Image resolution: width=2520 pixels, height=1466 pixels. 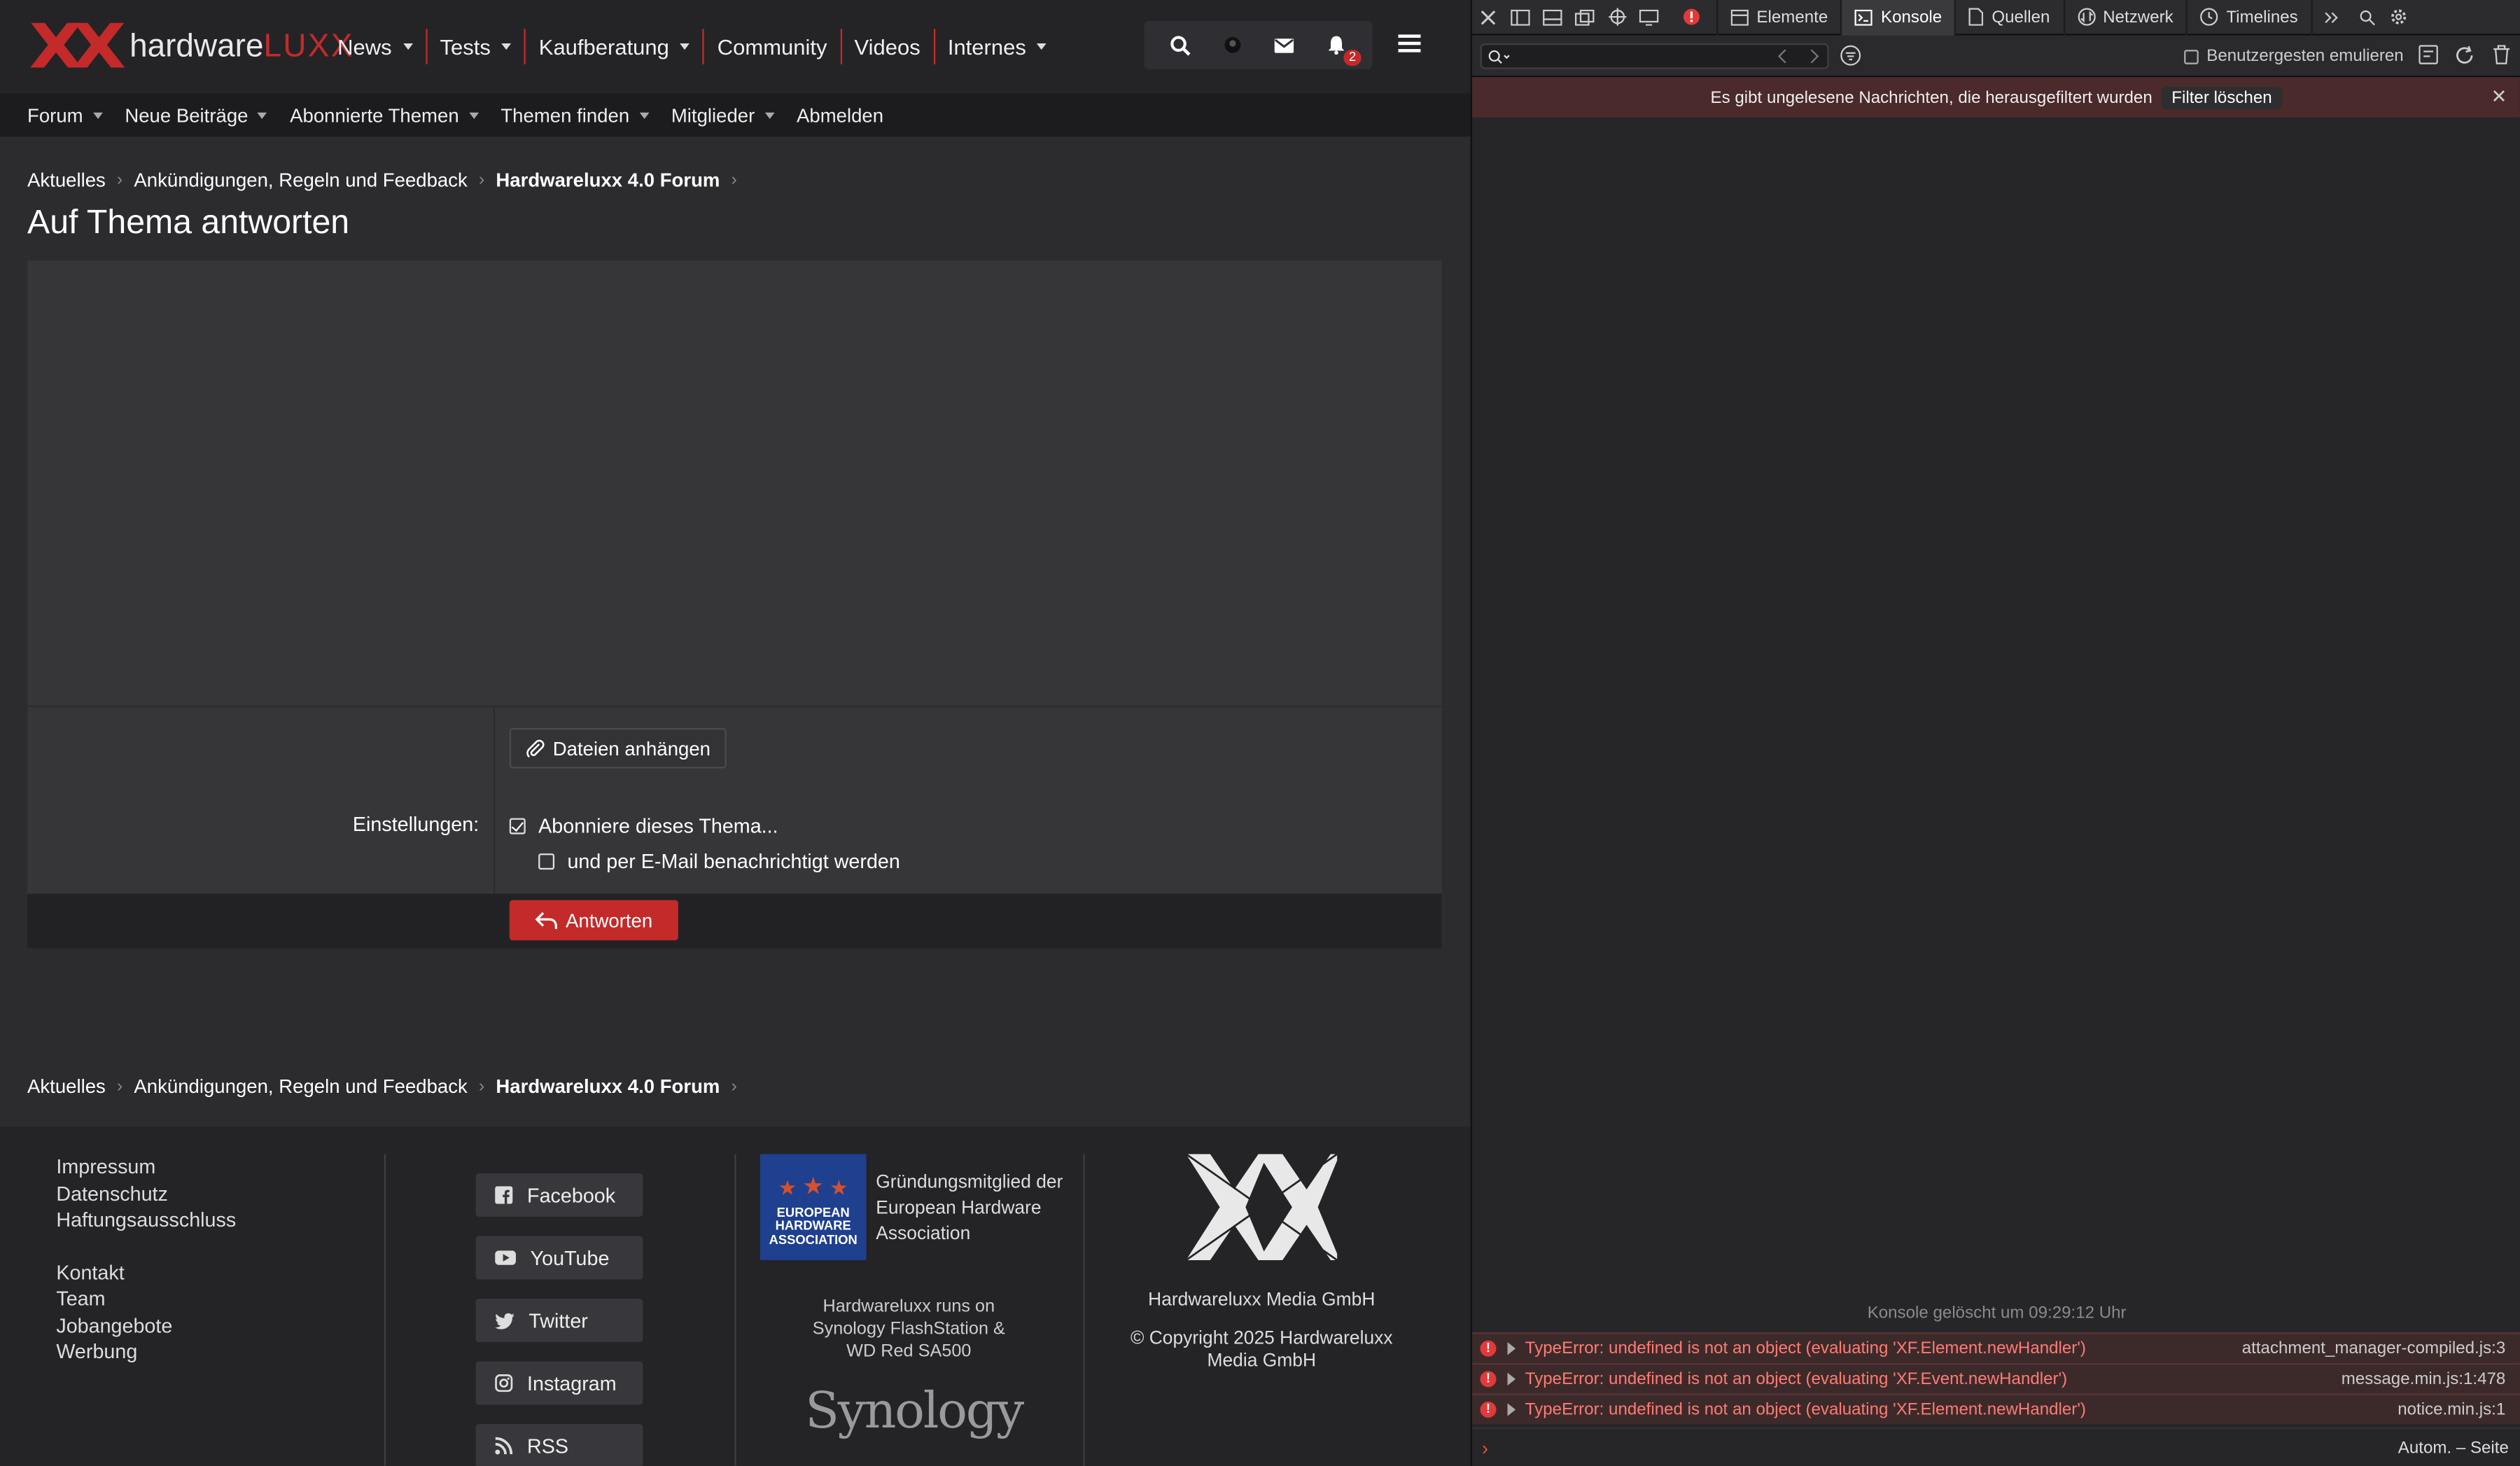 What do you see at coordinates (1779, 17) in the screenshot?
I see `tab-elemente: Elemente` at bounding box center [1779, 17].